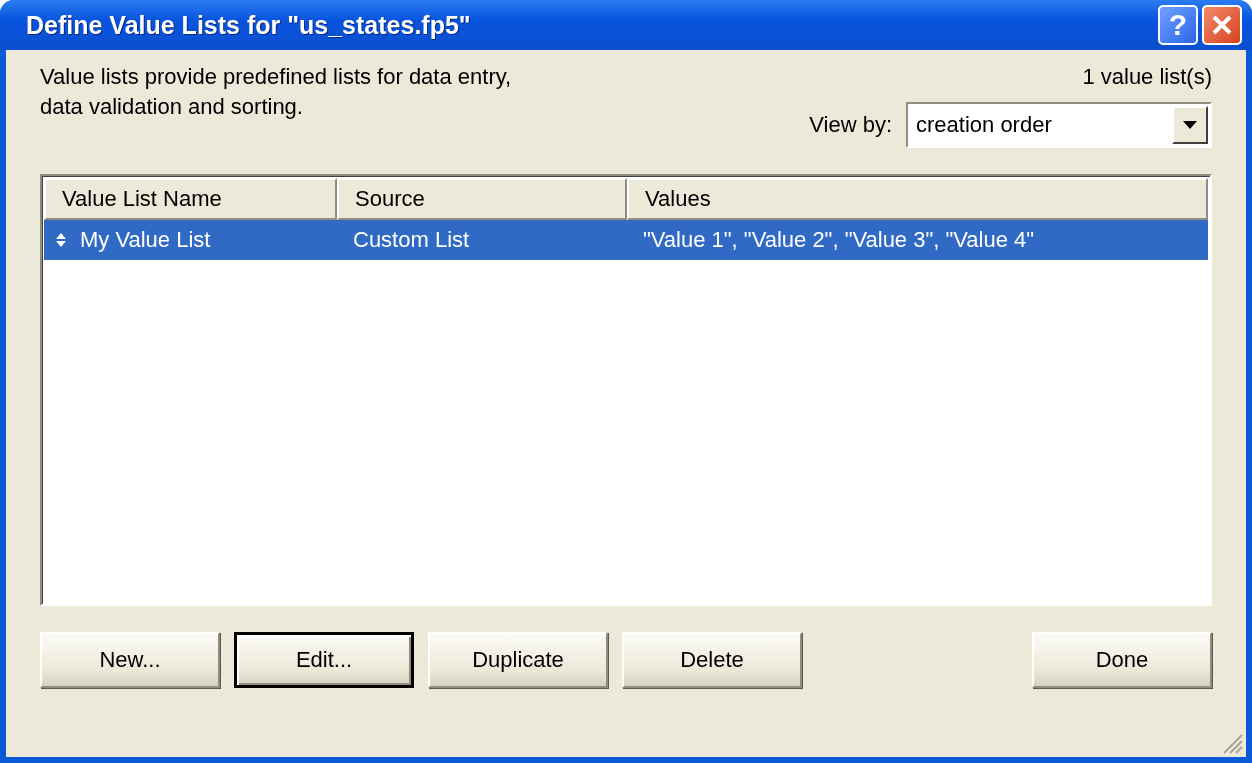 Image resolution: width=1252 pixels, height=763 pixels. I want to click on dialog-button: Delete, so click(712, 660).